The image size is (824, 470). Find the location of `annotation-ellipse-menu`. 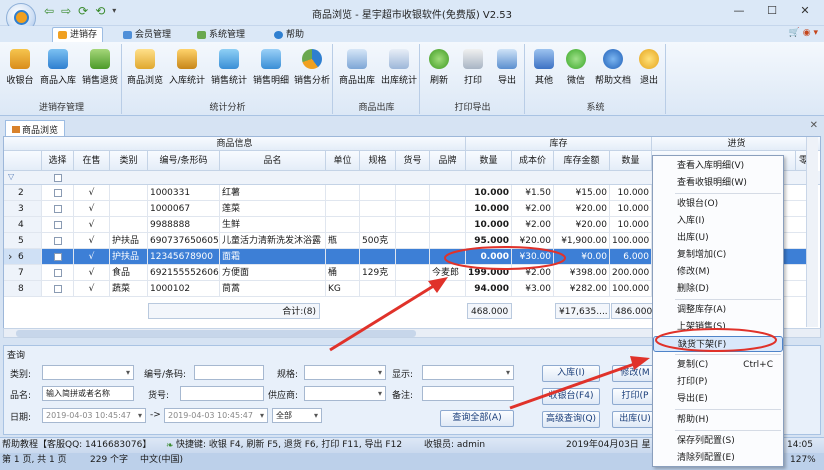

annotation-ellipse-menu is located at coordinates (716, 340).